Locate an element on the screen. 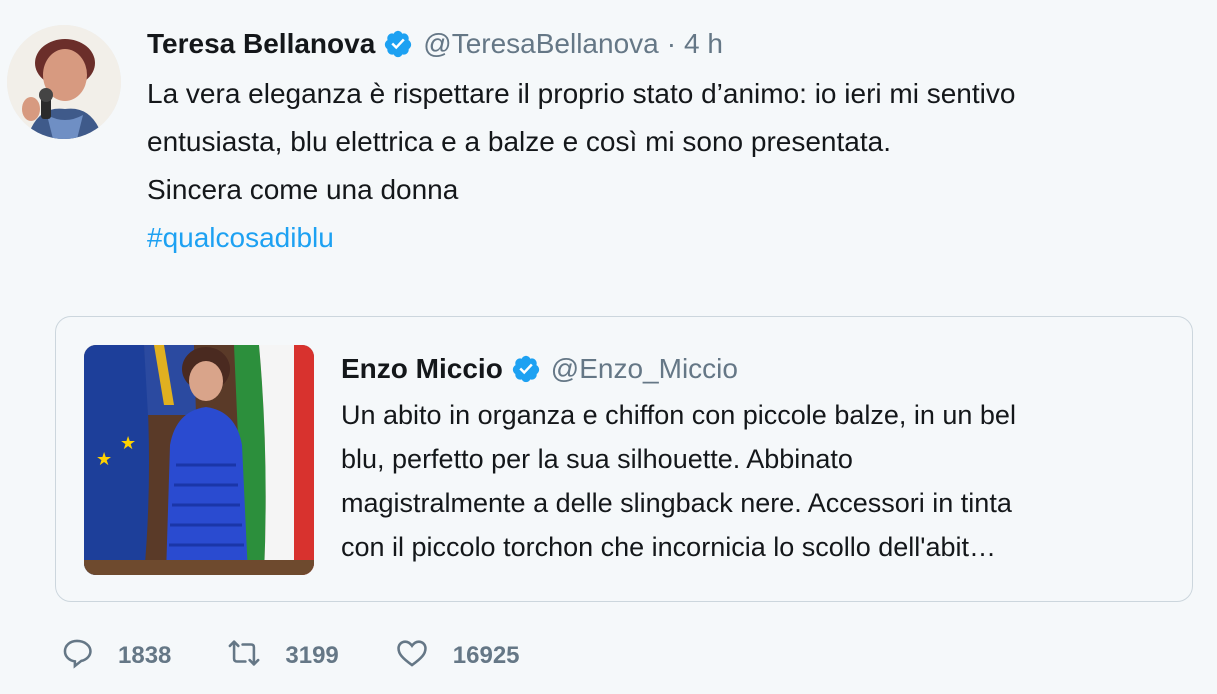 The height and width of the screenshot is (694, 1217). author-name: Teresa Bellanova is located at coordinates (261, 44).